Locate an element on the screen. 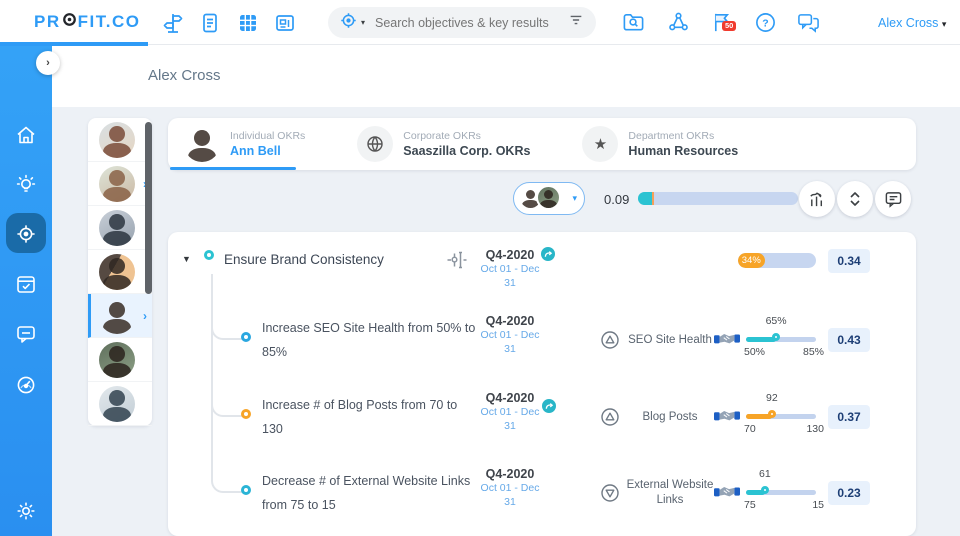  slider-max-label: 130 is located at coordinates (815, 429).